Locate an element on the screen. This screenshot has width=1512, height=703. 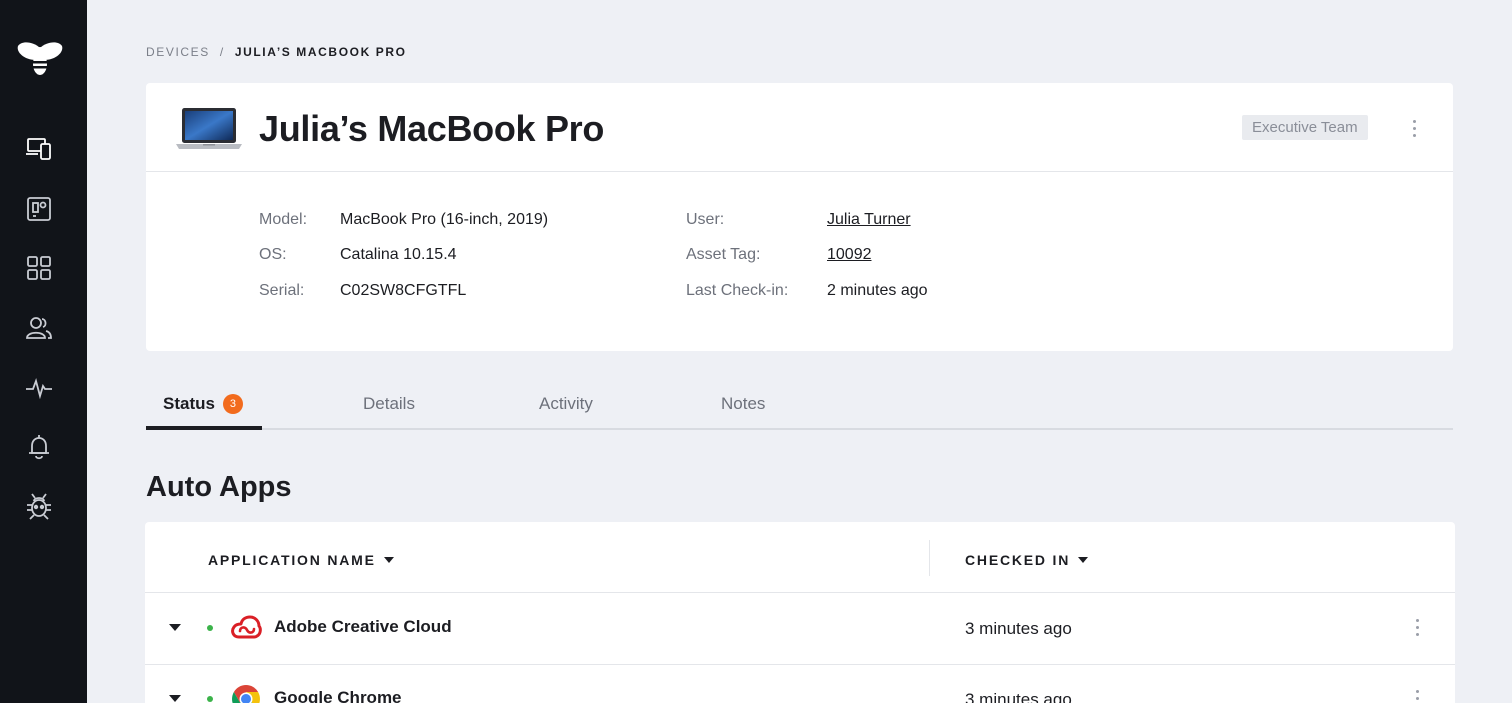
os-value: Catalina 10.15.4 is located at coordinates (398, 254).